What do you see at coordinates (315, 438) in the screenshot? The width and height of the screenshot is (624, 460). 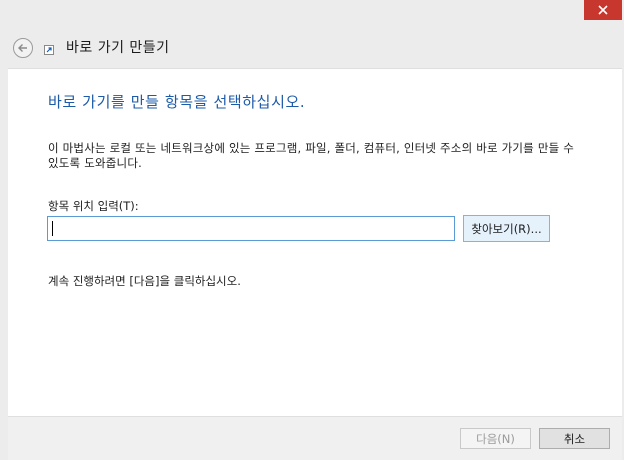 I see `wizard-footer: 다음(N) 취소` at bounding box center [315, 438].